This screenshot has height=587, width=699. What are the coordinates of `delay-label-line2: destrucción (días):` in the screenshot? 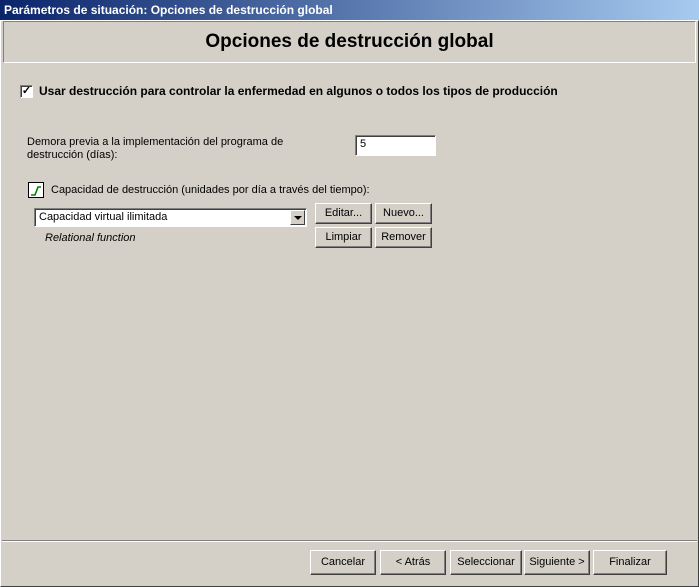 It's located at (72, 155).